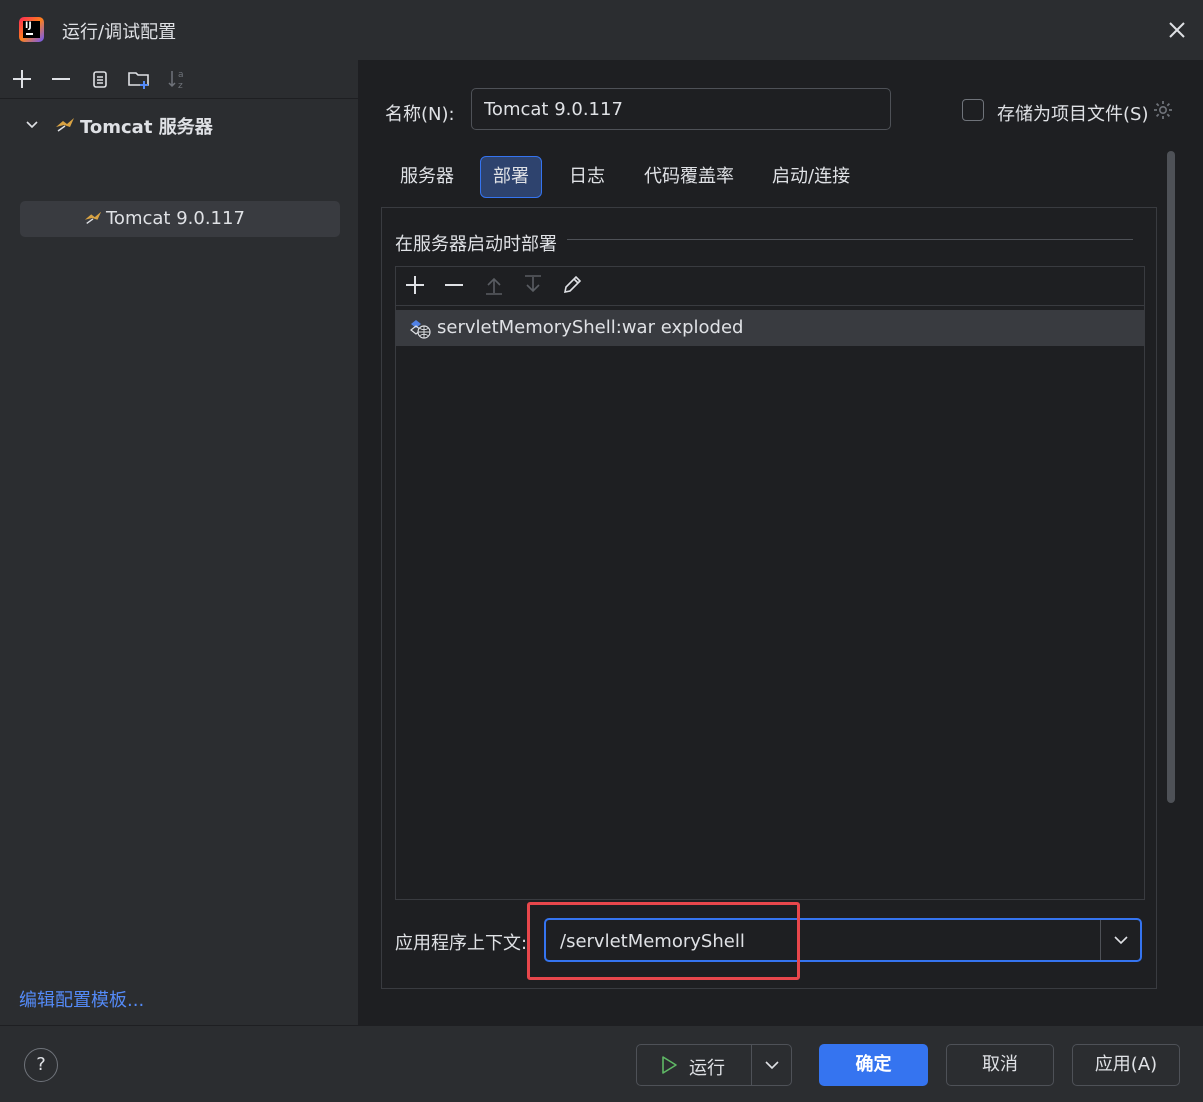  What do you see at coordinates (146, 127) in the screenshot?
I see `tree-group-label: Tomcat 服务器` at bounding box center [146, 127].